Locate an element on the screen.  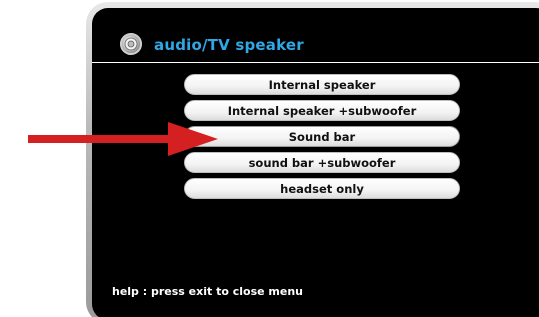
speaker-icon is located at coordinates (131, 44).